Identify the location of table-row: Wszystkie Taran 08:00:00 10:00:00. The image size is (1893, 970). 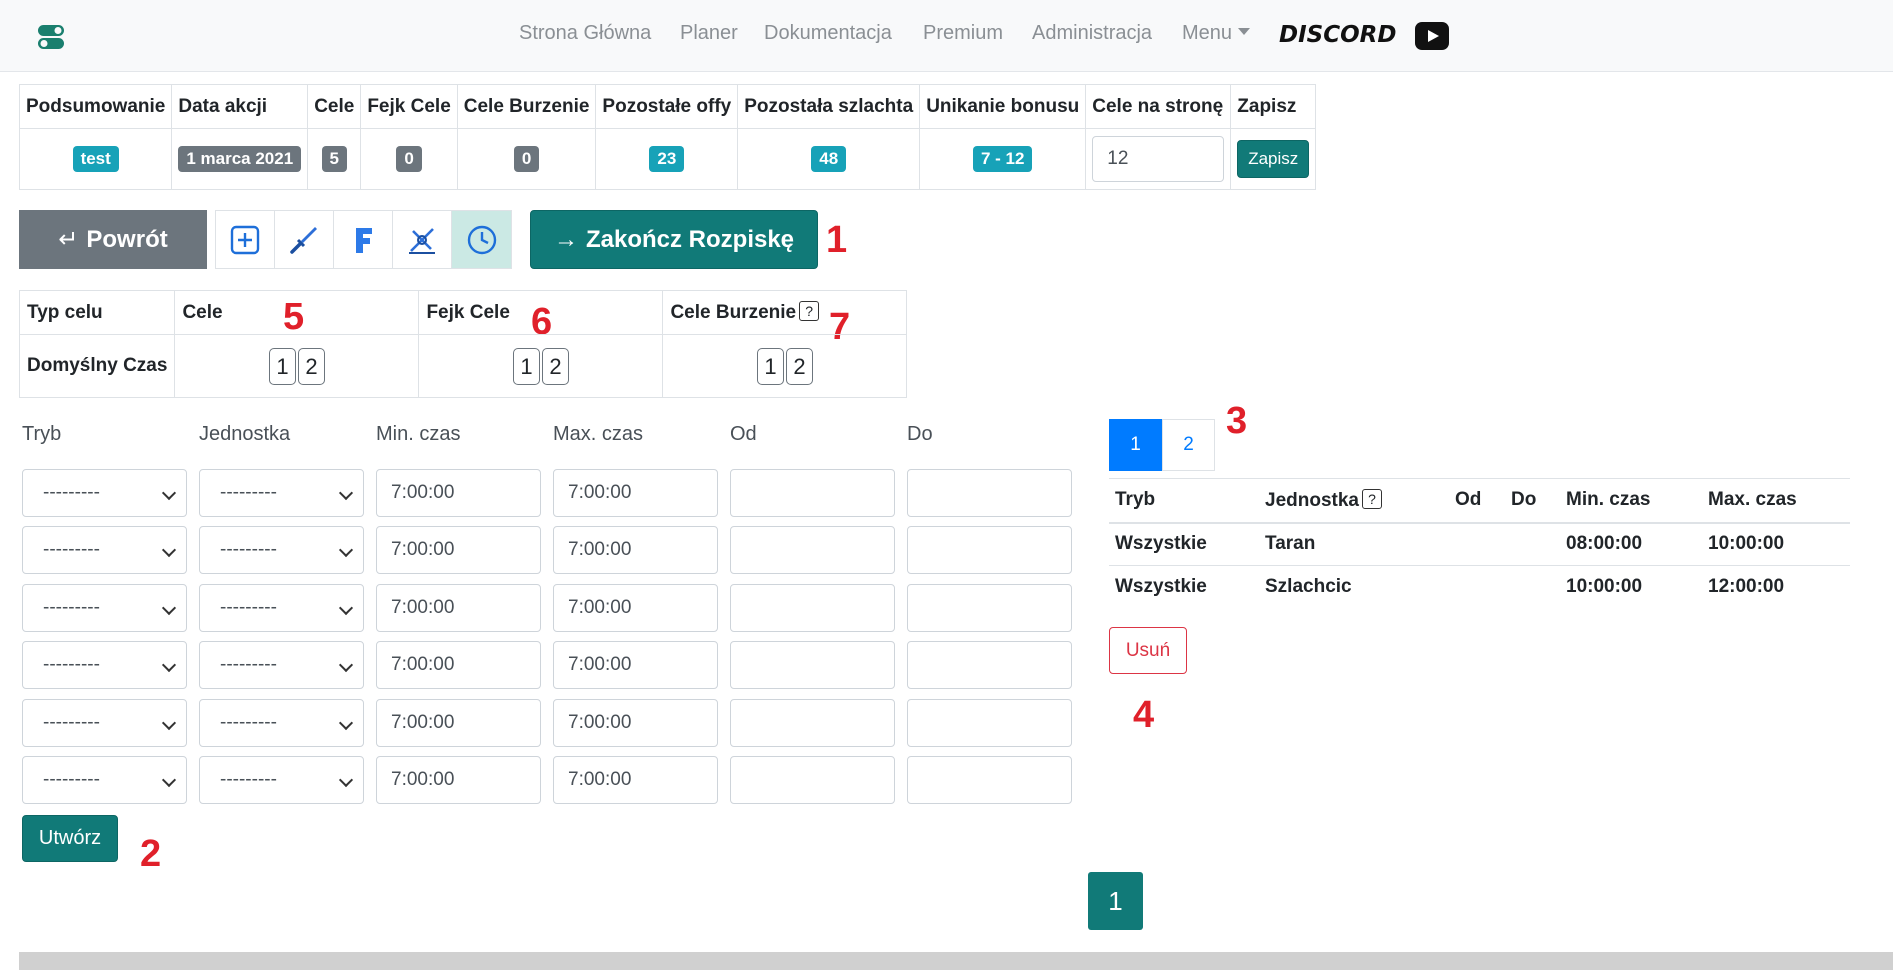
(1479, 544).